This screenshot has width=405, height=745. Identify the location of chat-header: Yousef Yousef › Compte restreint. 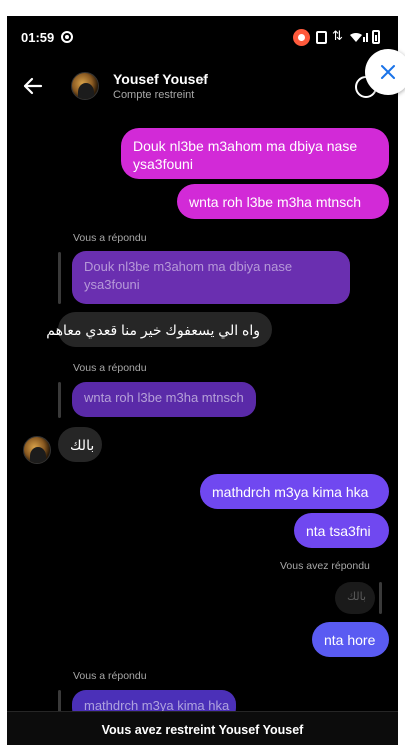
(202, 88).